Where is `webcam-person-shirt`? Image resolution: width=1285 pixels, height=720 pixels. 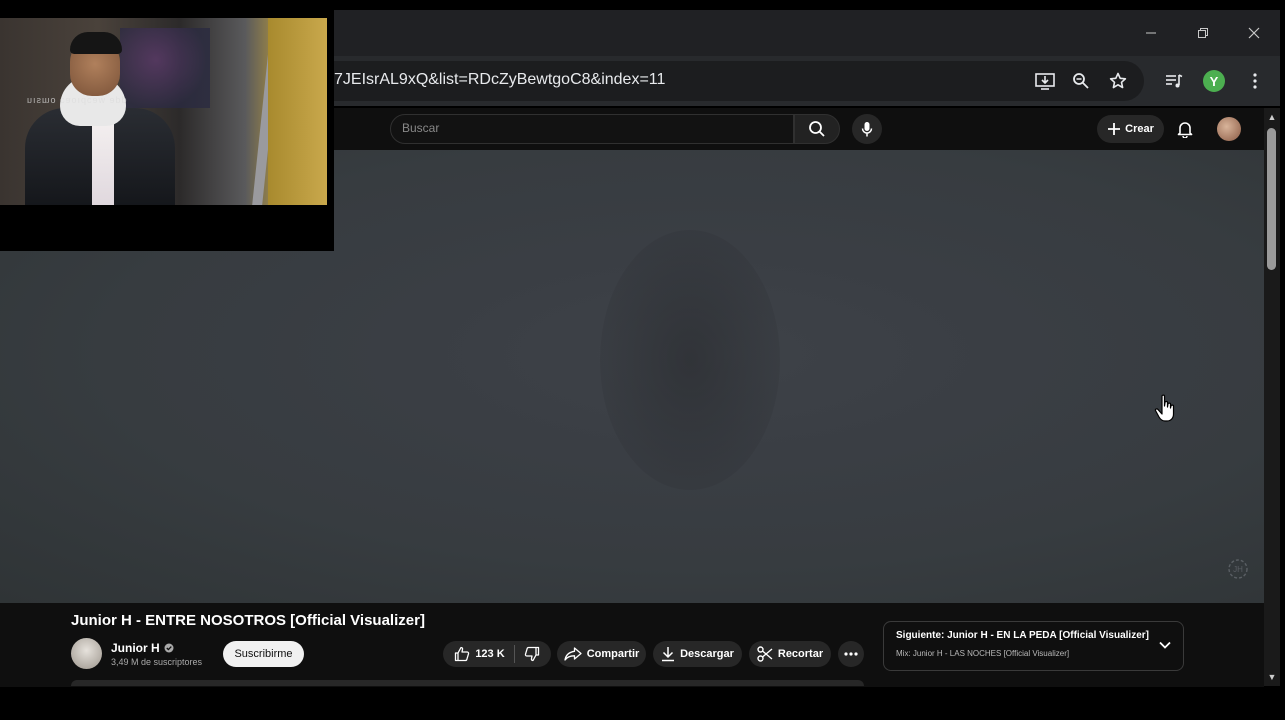
webcam-person-shirt is located at coordinates (103, 161).